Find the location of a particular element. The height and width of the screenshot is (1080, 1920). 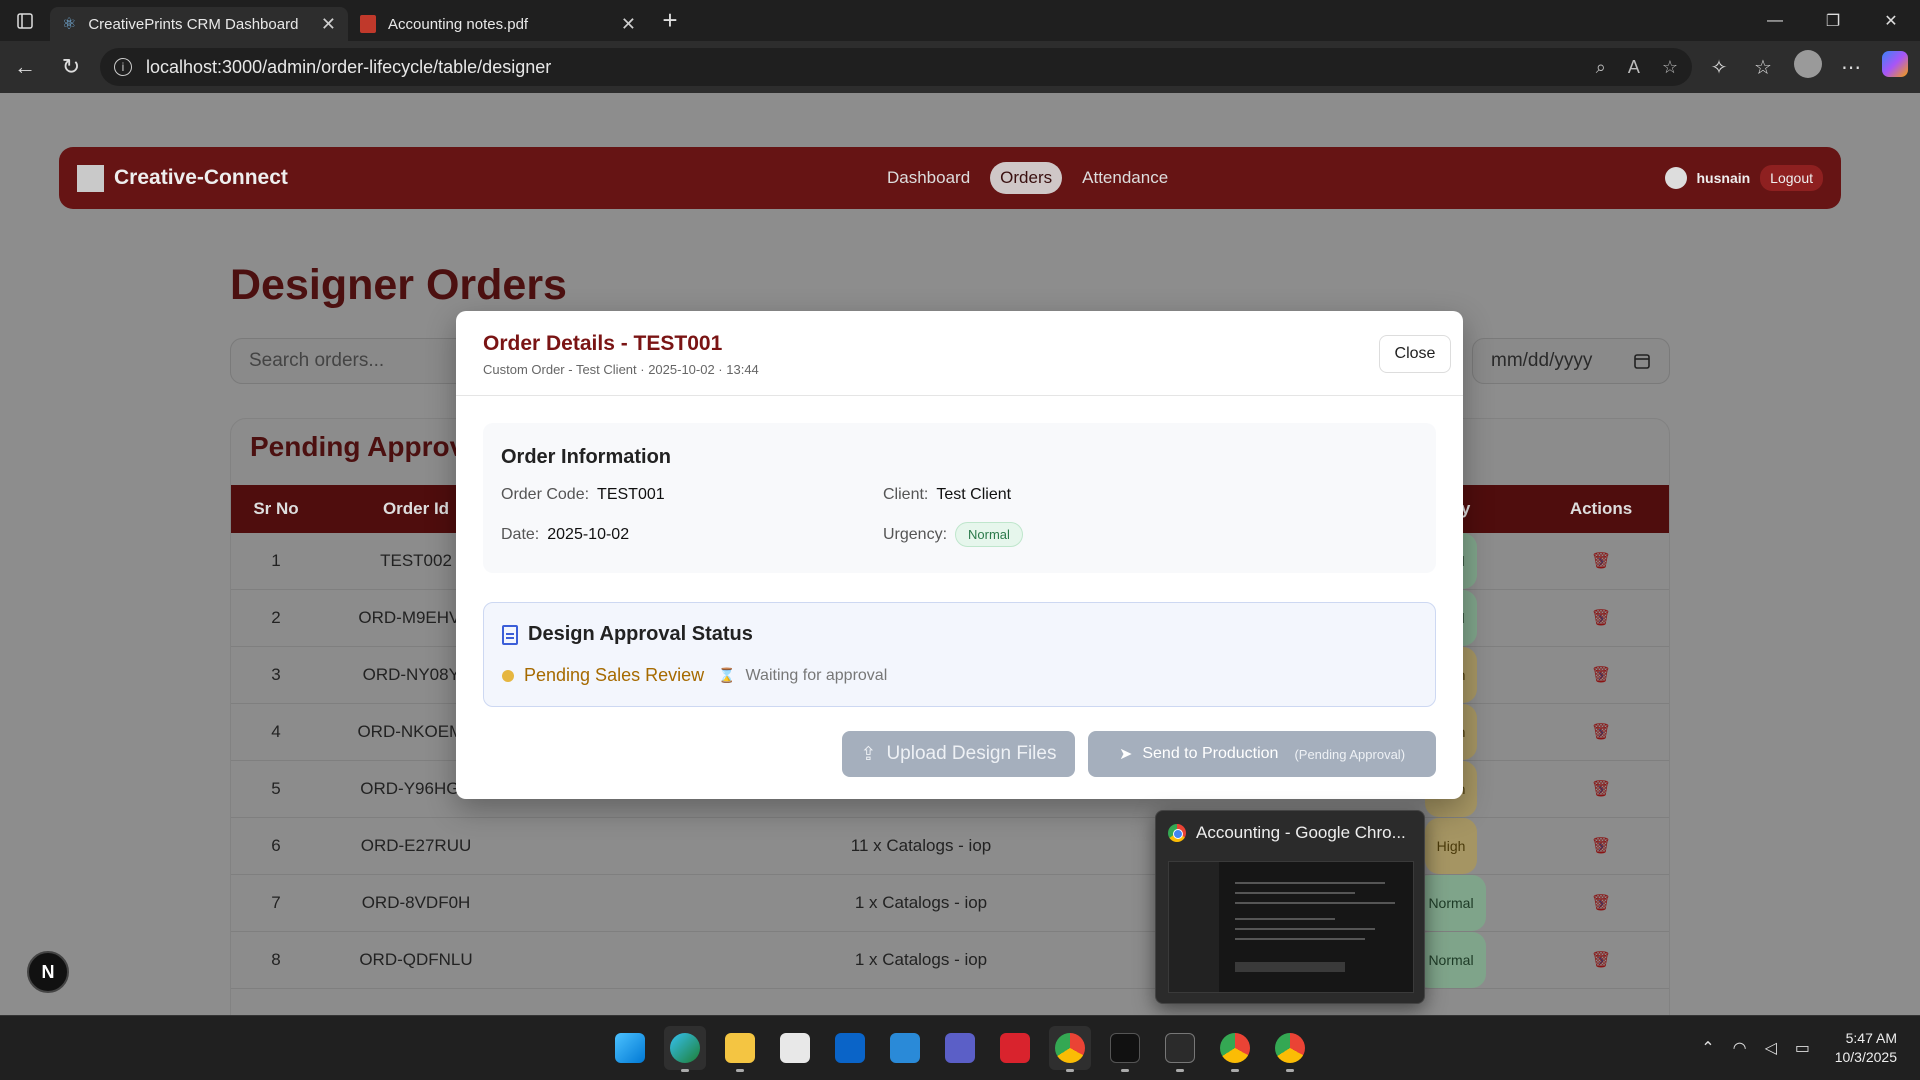

upload-label: Upload Design Files is located at coordinates (971, 753).